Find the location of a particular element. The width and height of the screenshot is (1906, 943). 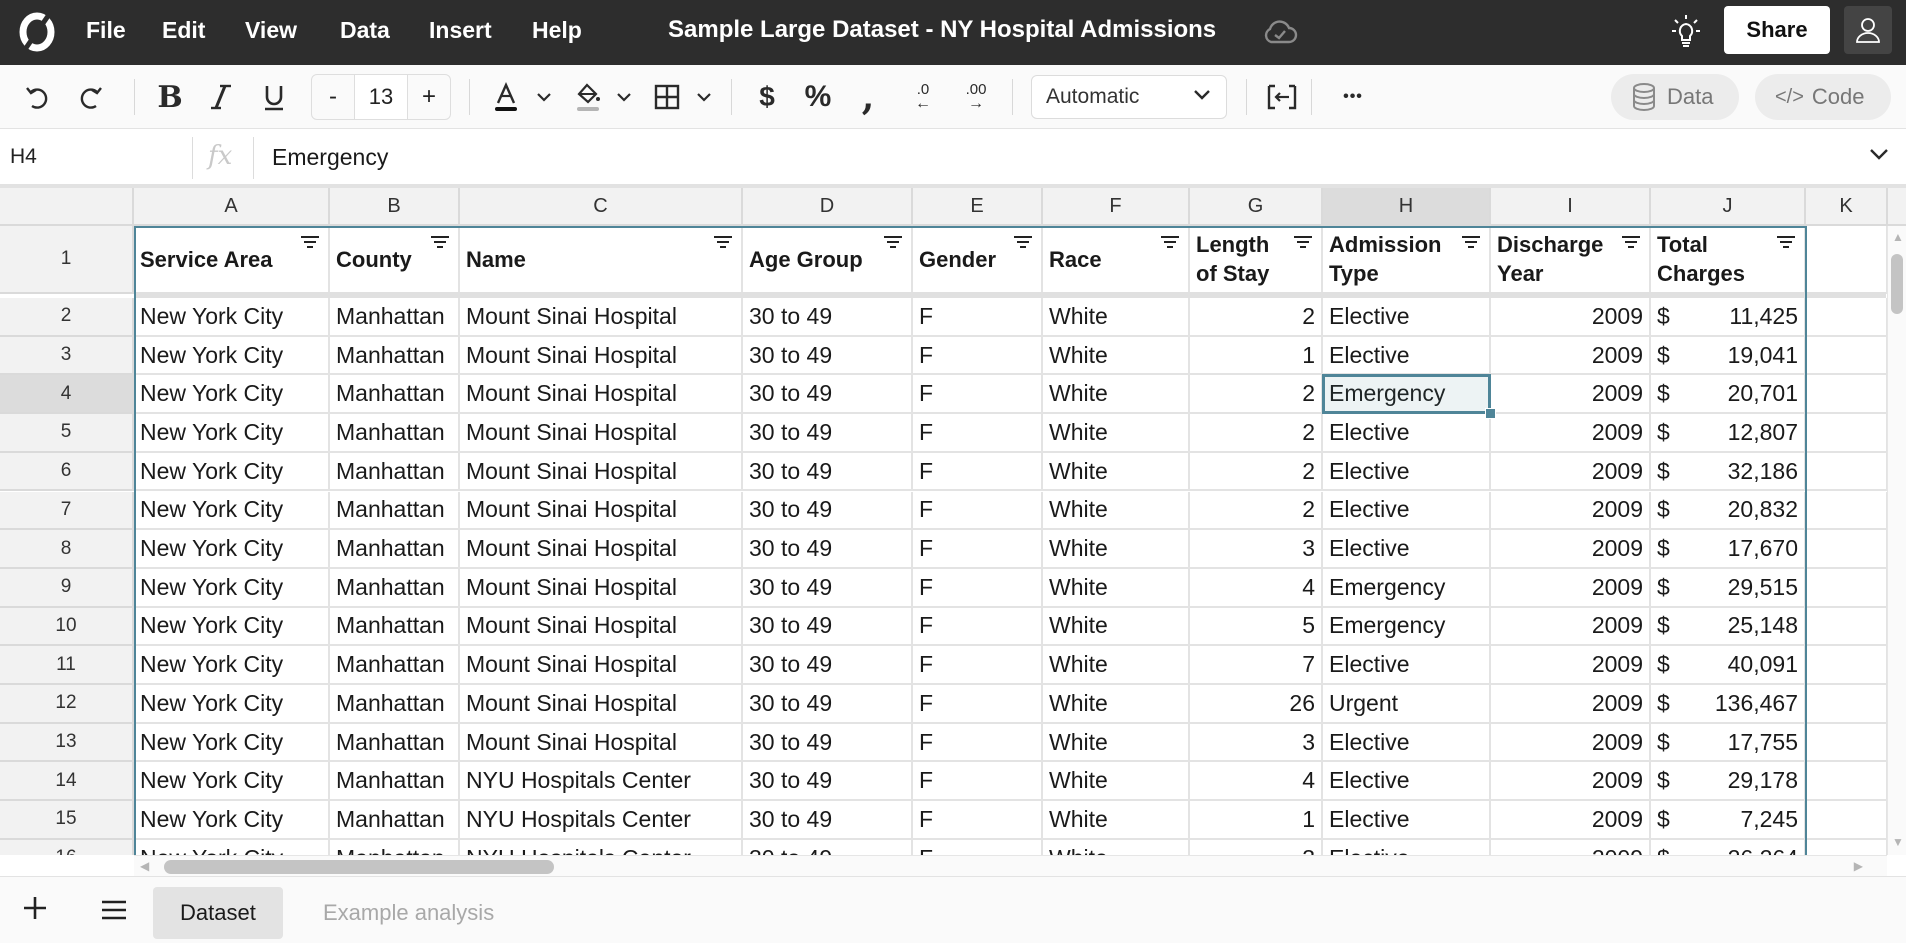

number-format-select: Automatic is located at coordinates (1129, 97).